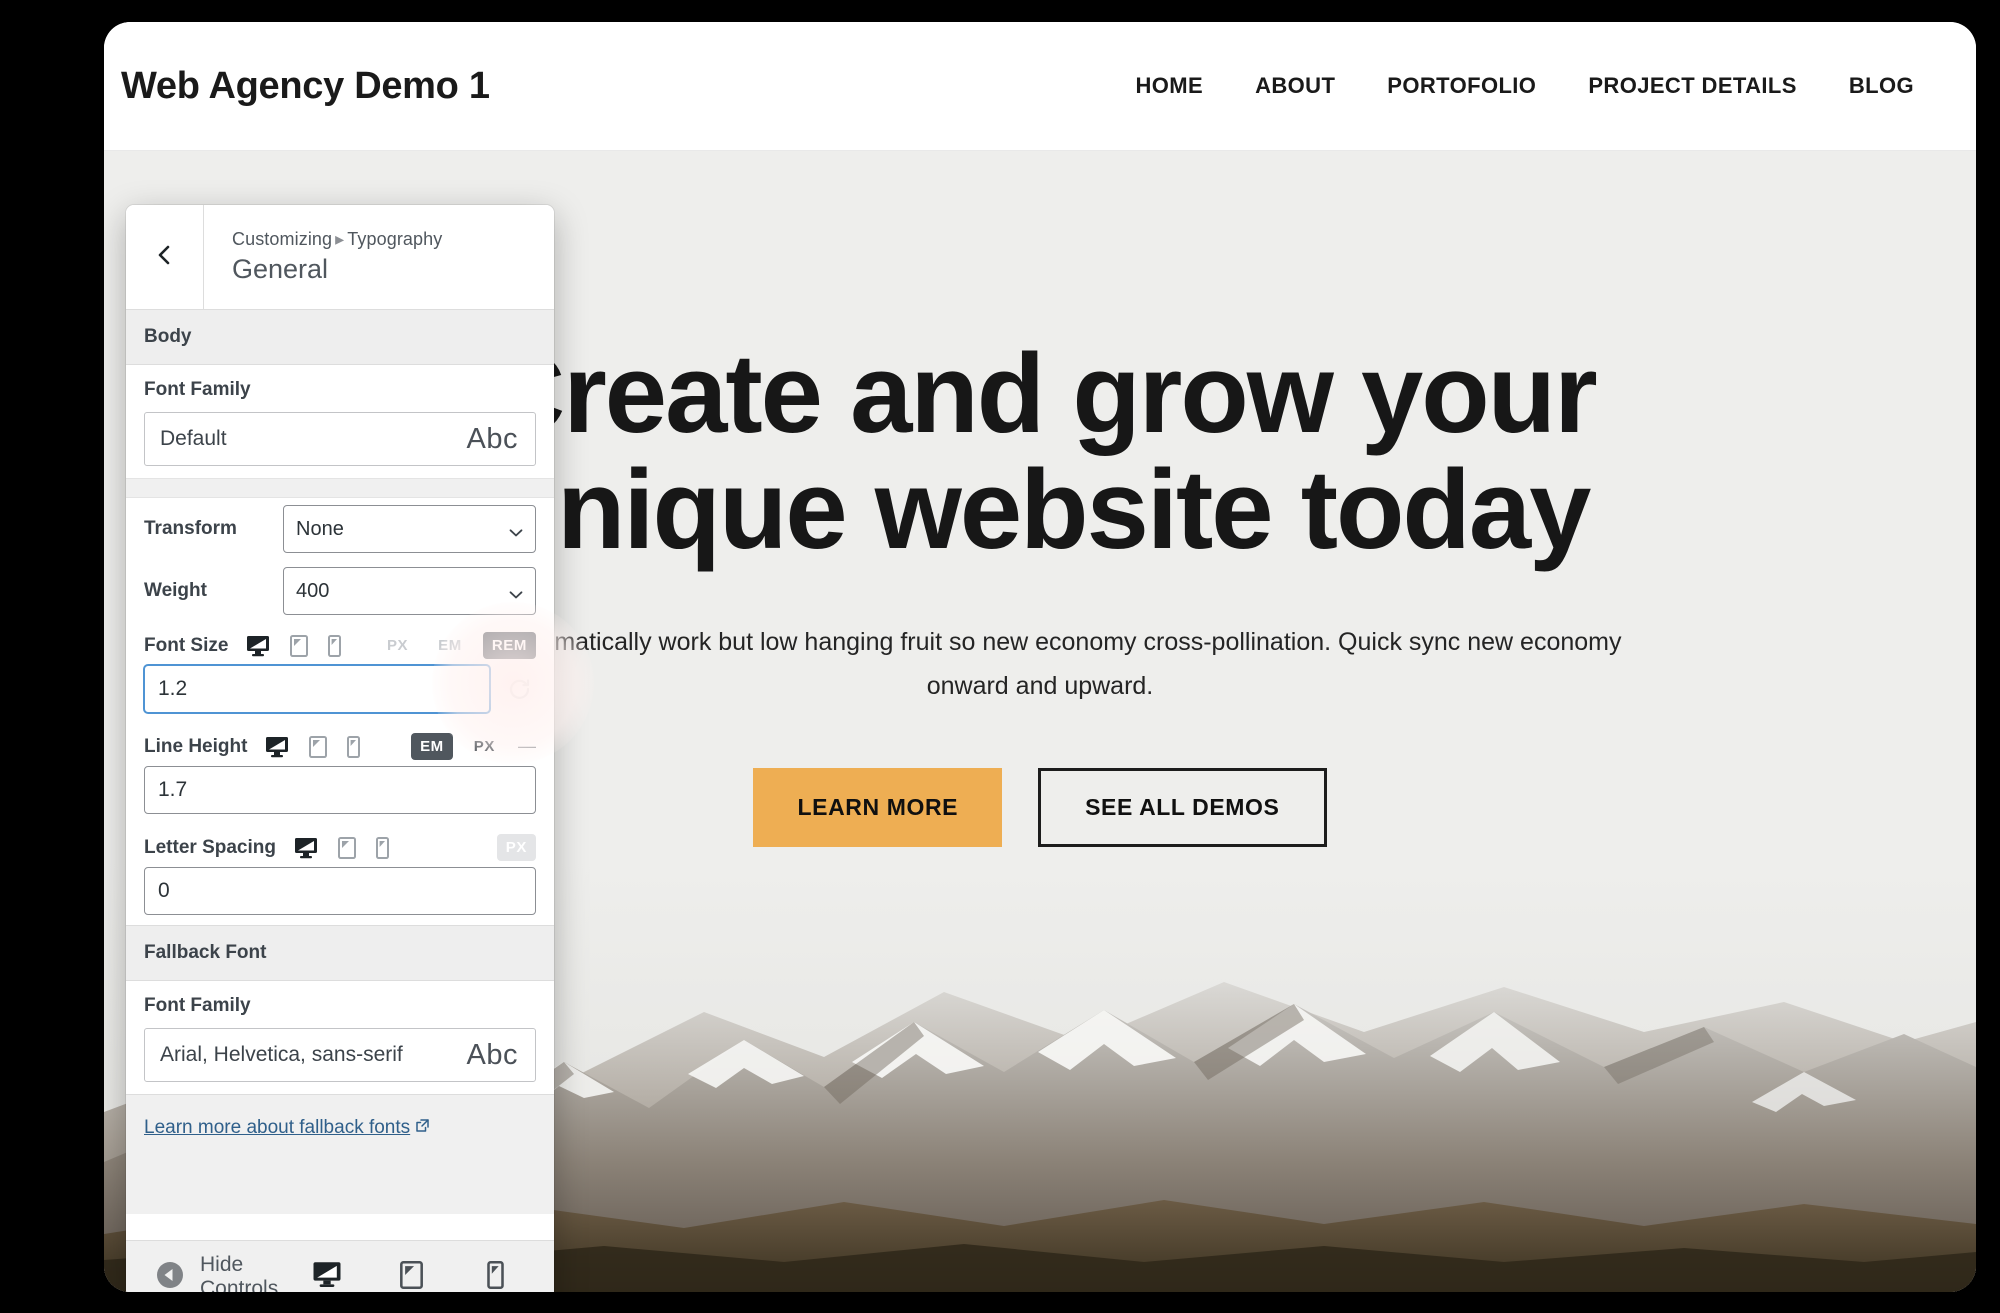 The width and height of the screenshot is (2000, 1313). I want to click on letter-spacing-header: Letter Spacing PX, so click(340, 845).